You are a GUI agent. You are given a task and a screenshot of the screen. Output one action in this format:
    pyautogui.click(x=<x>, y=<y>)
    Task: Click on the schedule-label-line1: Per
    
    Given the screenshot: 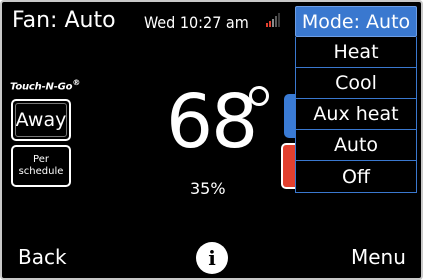 What is the action you would take?
    pyautogui.click(x=41, y=159)
    